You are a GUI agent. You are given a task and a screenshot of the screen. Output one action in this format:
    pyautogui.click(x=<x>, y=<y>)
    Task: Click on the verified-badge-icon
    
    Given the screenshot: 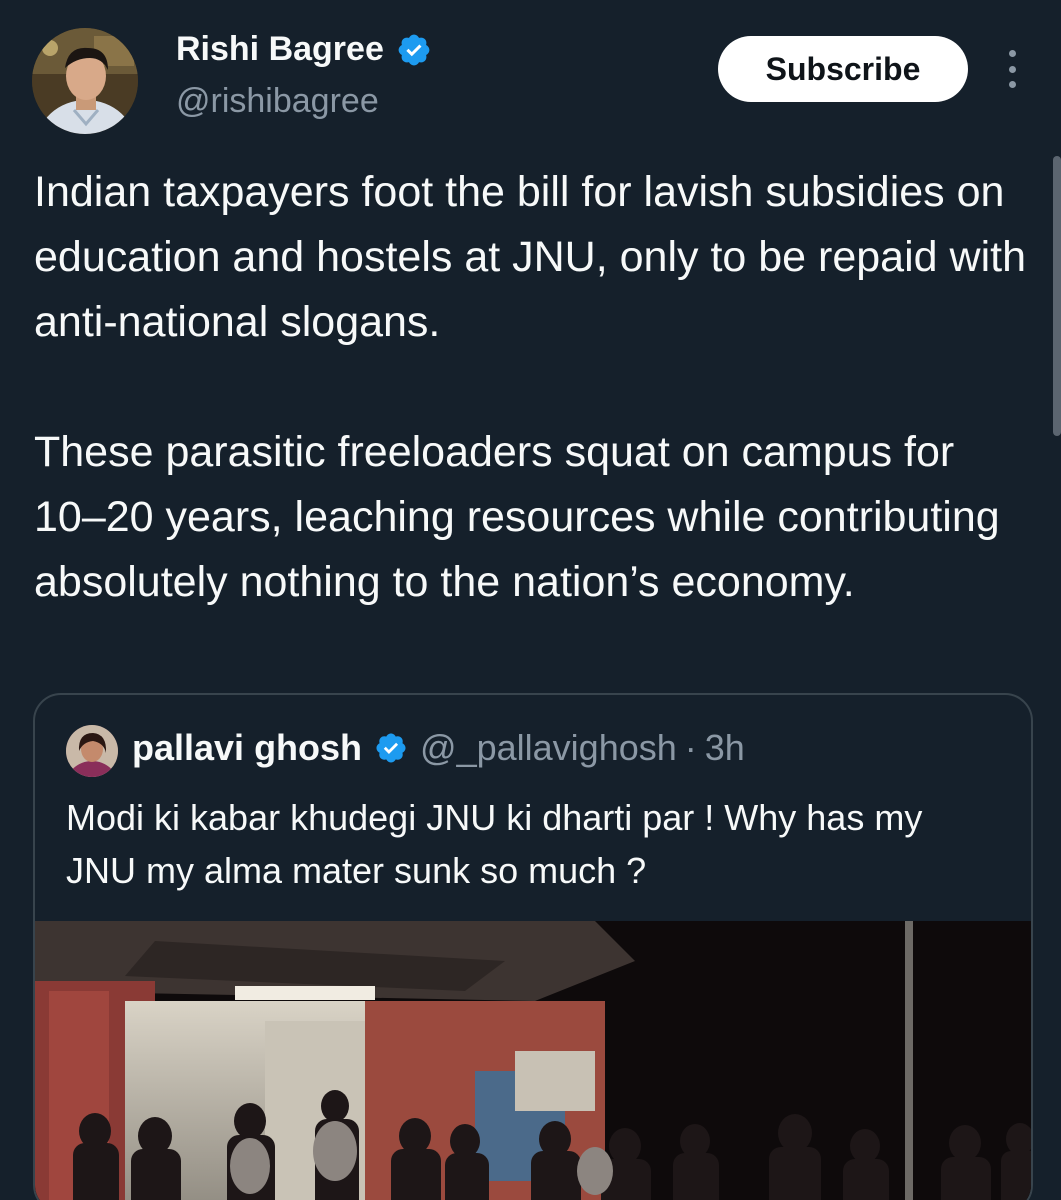 What is the action you would take?
    pyautogui.click(x=414, y=49)
    